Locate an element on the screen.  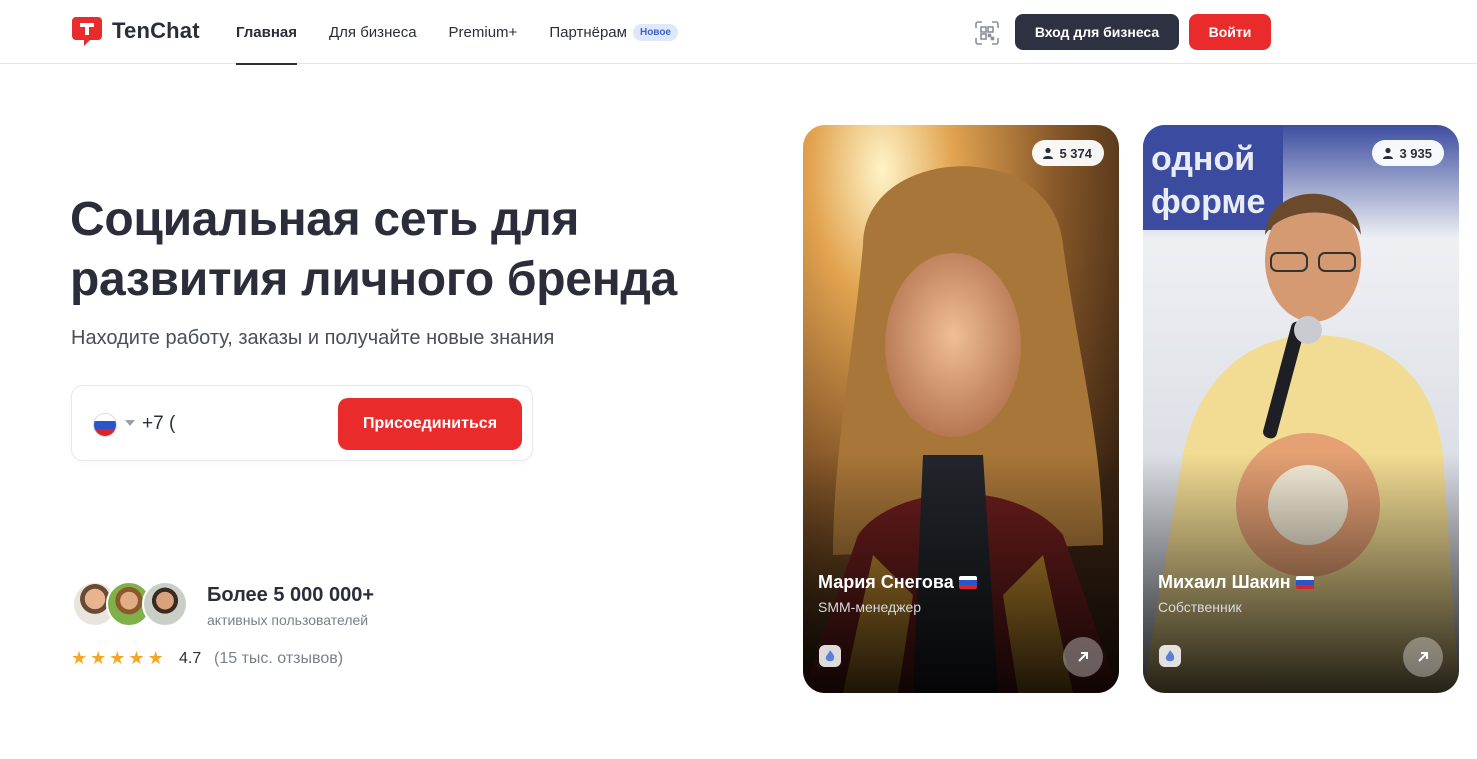
profile-role: SMM-менеджер is located at coordinates (870, 607).